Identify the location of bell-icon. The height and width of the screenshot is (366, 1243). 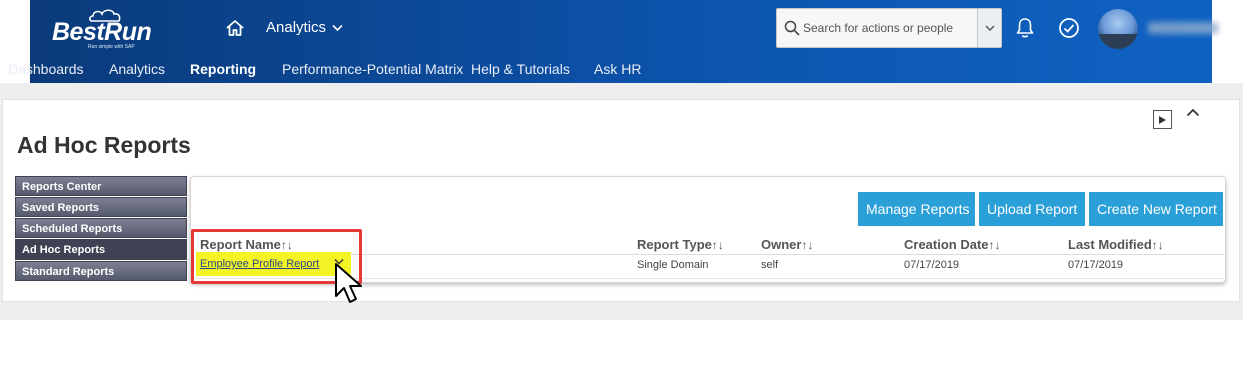
(1025, 28).